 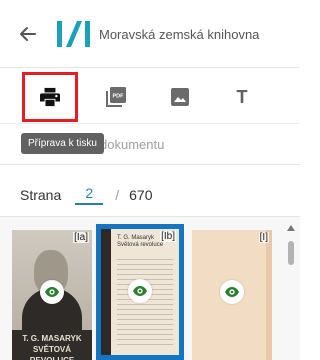 What do you see at coordinates (52, 338) in the screenshot?
I see `cover-author: T. G. MASARYK` at bounding box center [52, 338].